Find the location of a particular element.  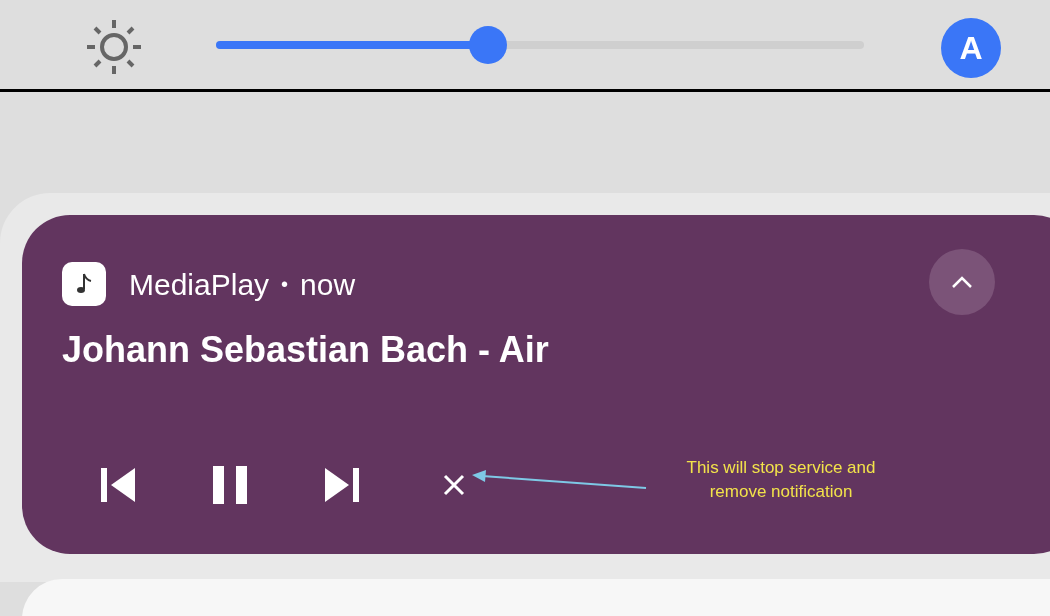

close-icon is located at coordinates (454, 485).